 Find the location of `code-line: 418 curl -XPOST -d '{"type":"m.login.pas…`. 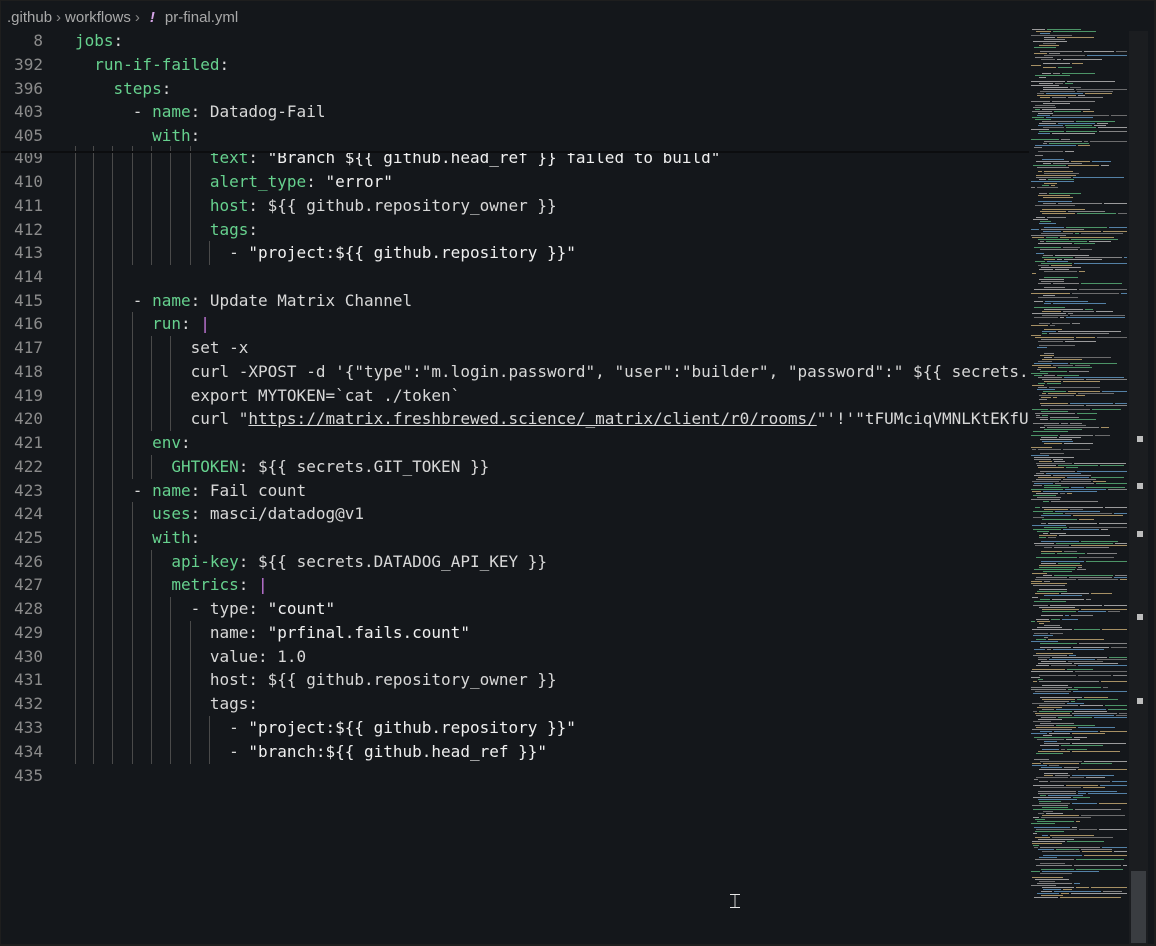

code-line: 418 curl -XPOST -d '{"type":"m.login.pas… is located at coordinates (515, 372).